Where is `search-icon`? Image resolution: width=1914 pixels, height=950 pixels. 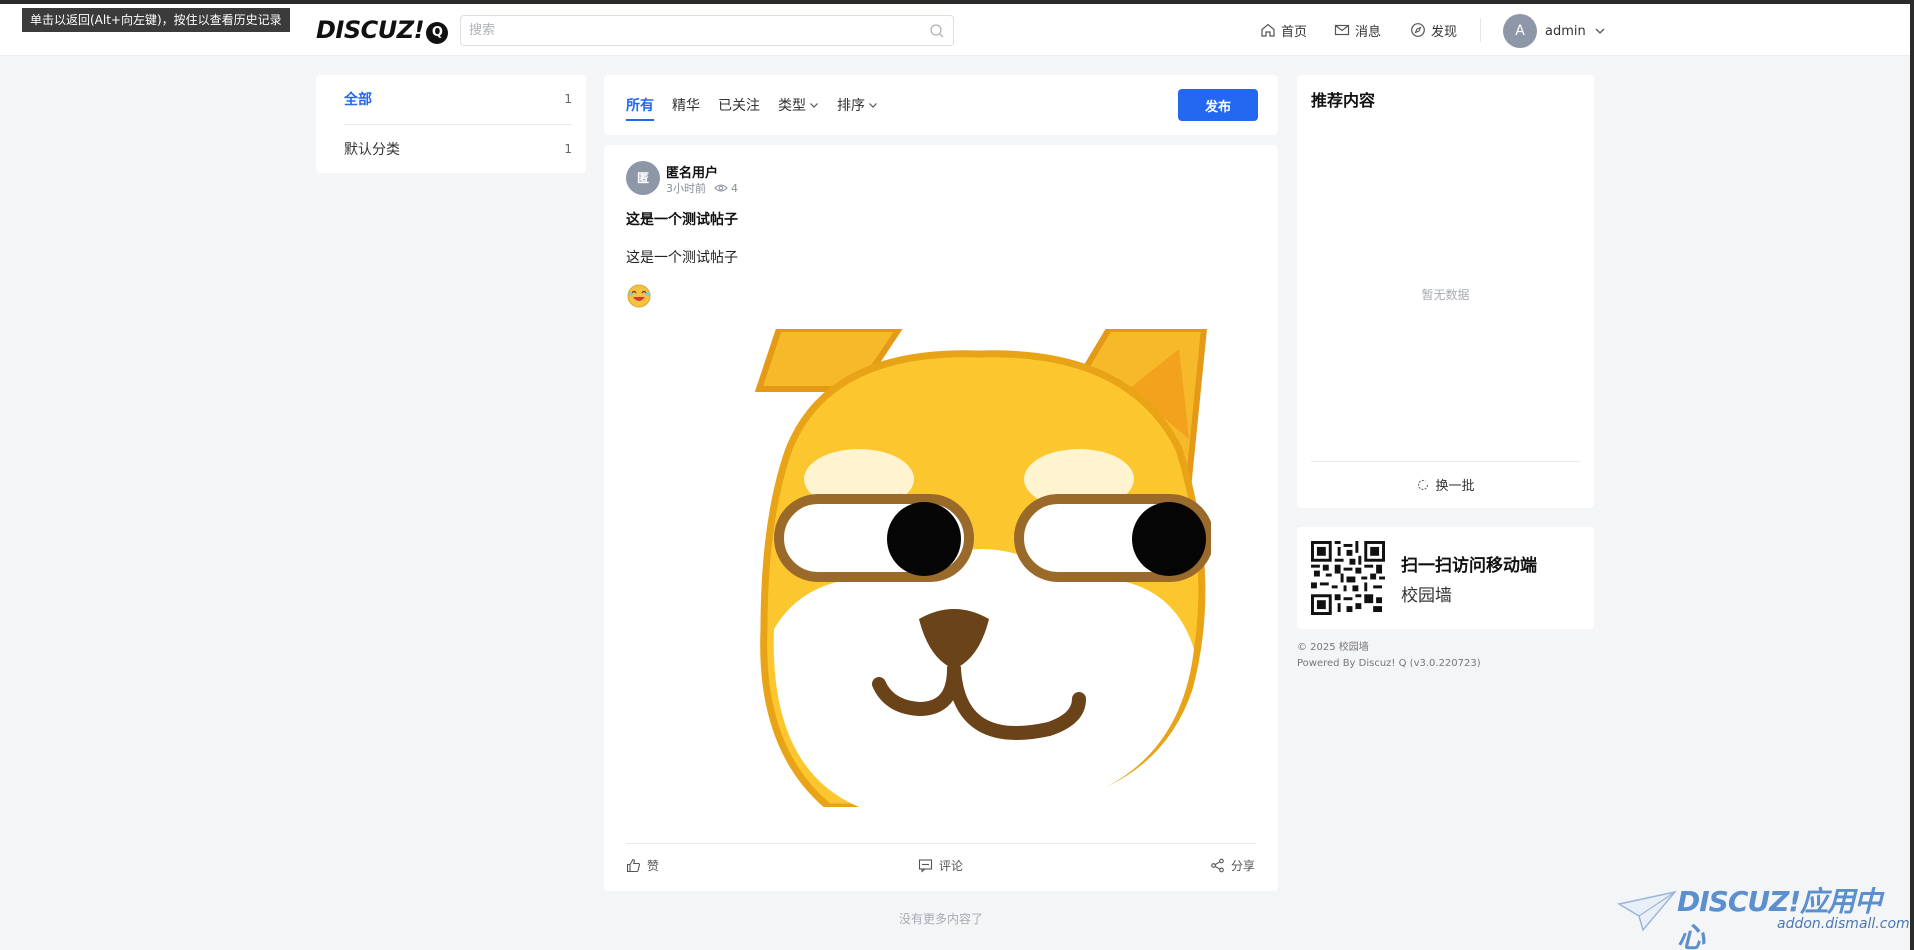 search-icon is located at coordinates (937, 31).